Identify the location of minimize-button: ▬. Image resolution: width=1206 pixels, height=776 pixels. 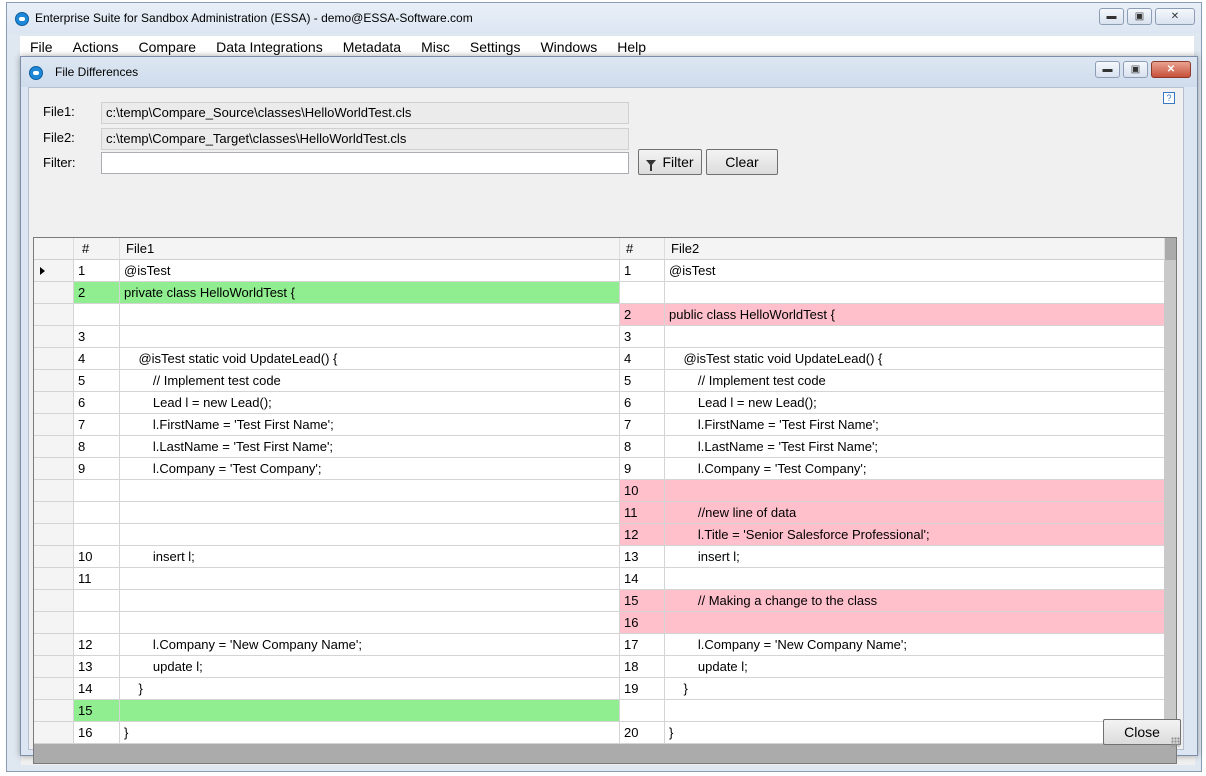
(1111, 16).